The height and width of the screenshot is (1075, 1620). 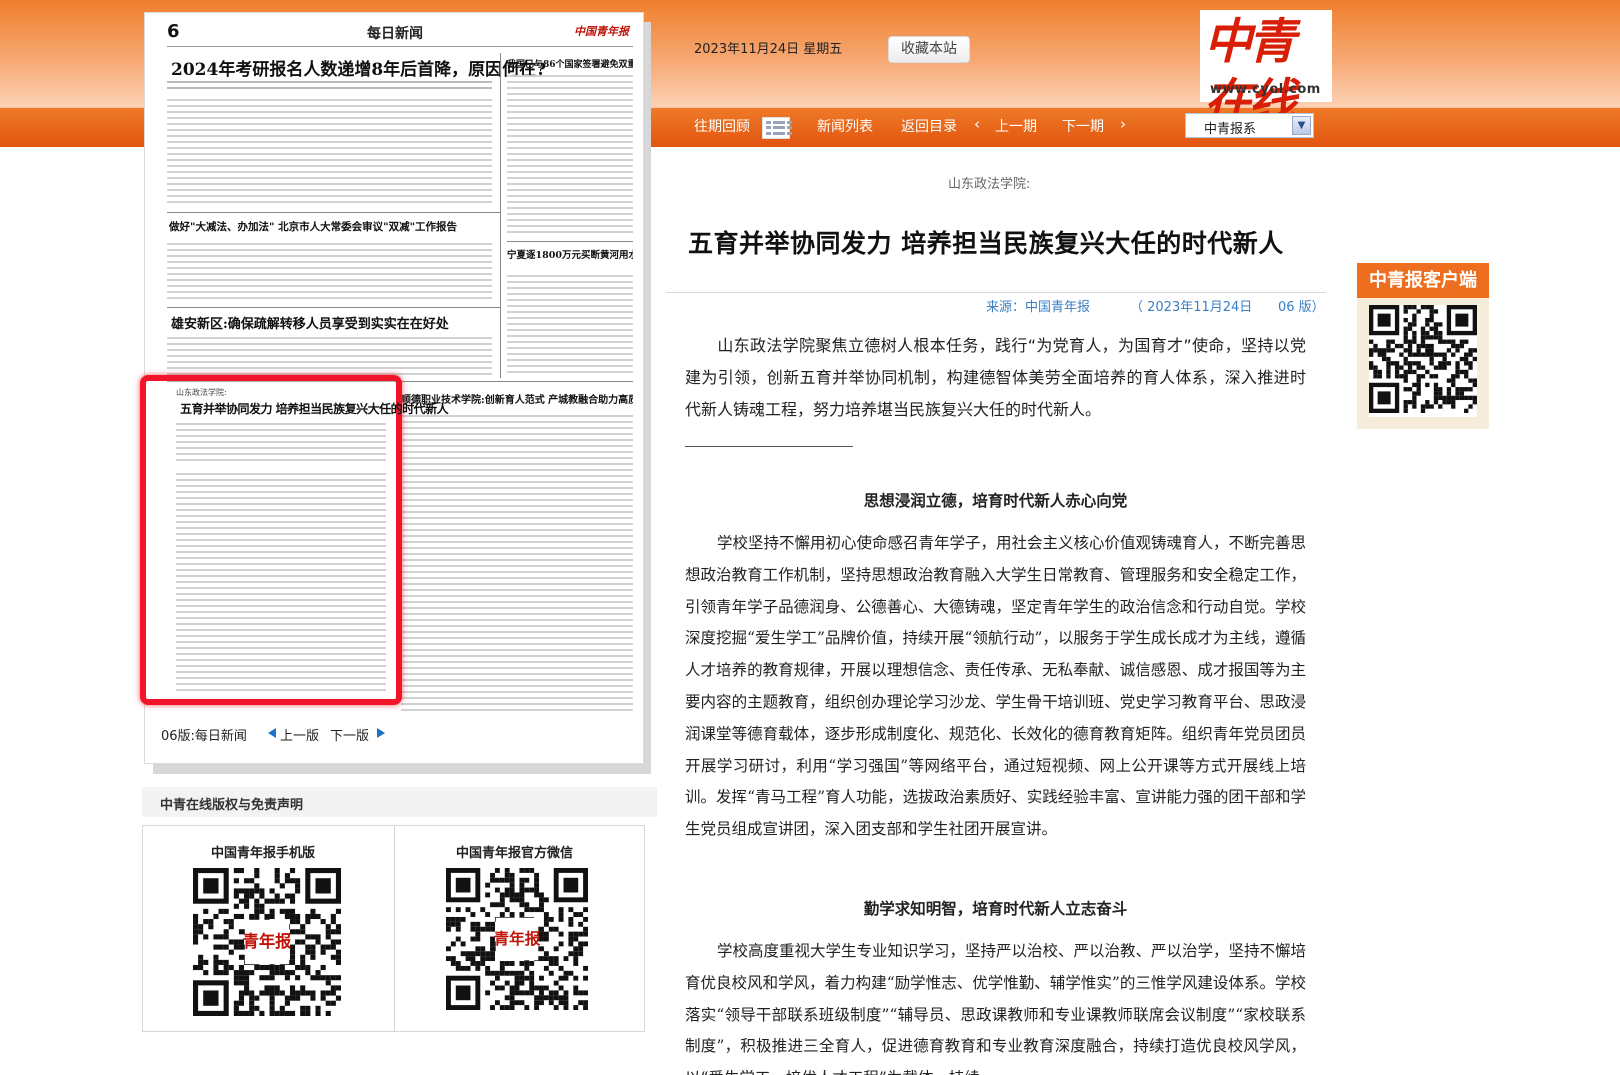 What do you see at coordinates (1301, 125) in the screenshot?
I see `chevron-down-icon: ▼` at bounding box center [1301, 125].